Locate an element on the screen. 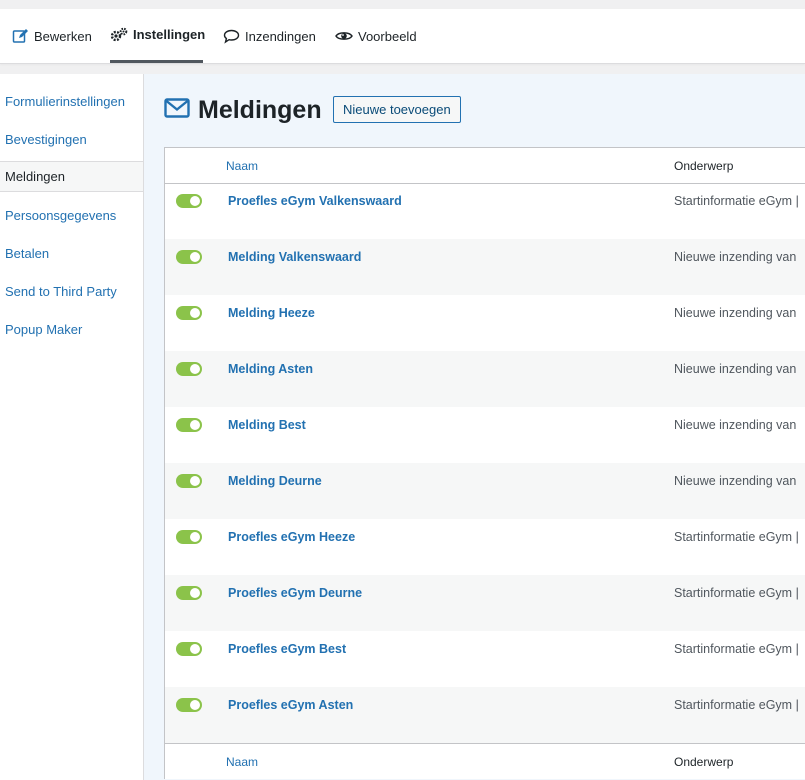  tab-voorbeeld: Voorbeeld is located at coordinates (376, 36).